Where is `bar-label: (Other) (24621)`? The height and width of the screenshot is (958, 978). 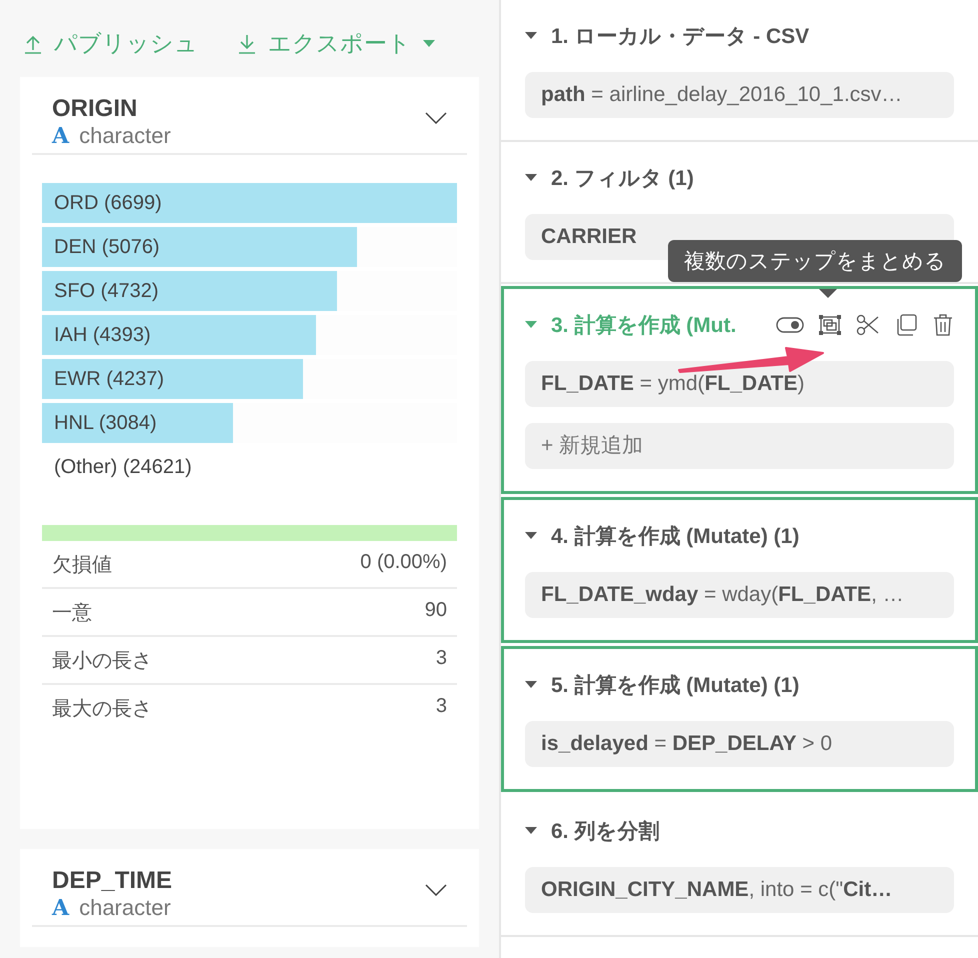 bar-label: (Other) (24621) is located at coordinates (122, 467).